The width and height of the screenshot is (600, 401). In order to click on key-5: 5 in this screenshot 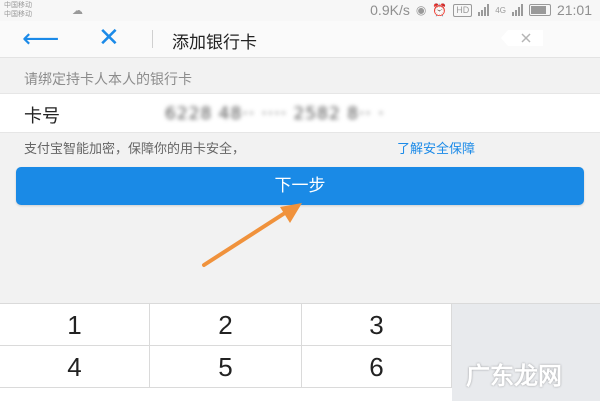, I will do `click(226, 367)`.